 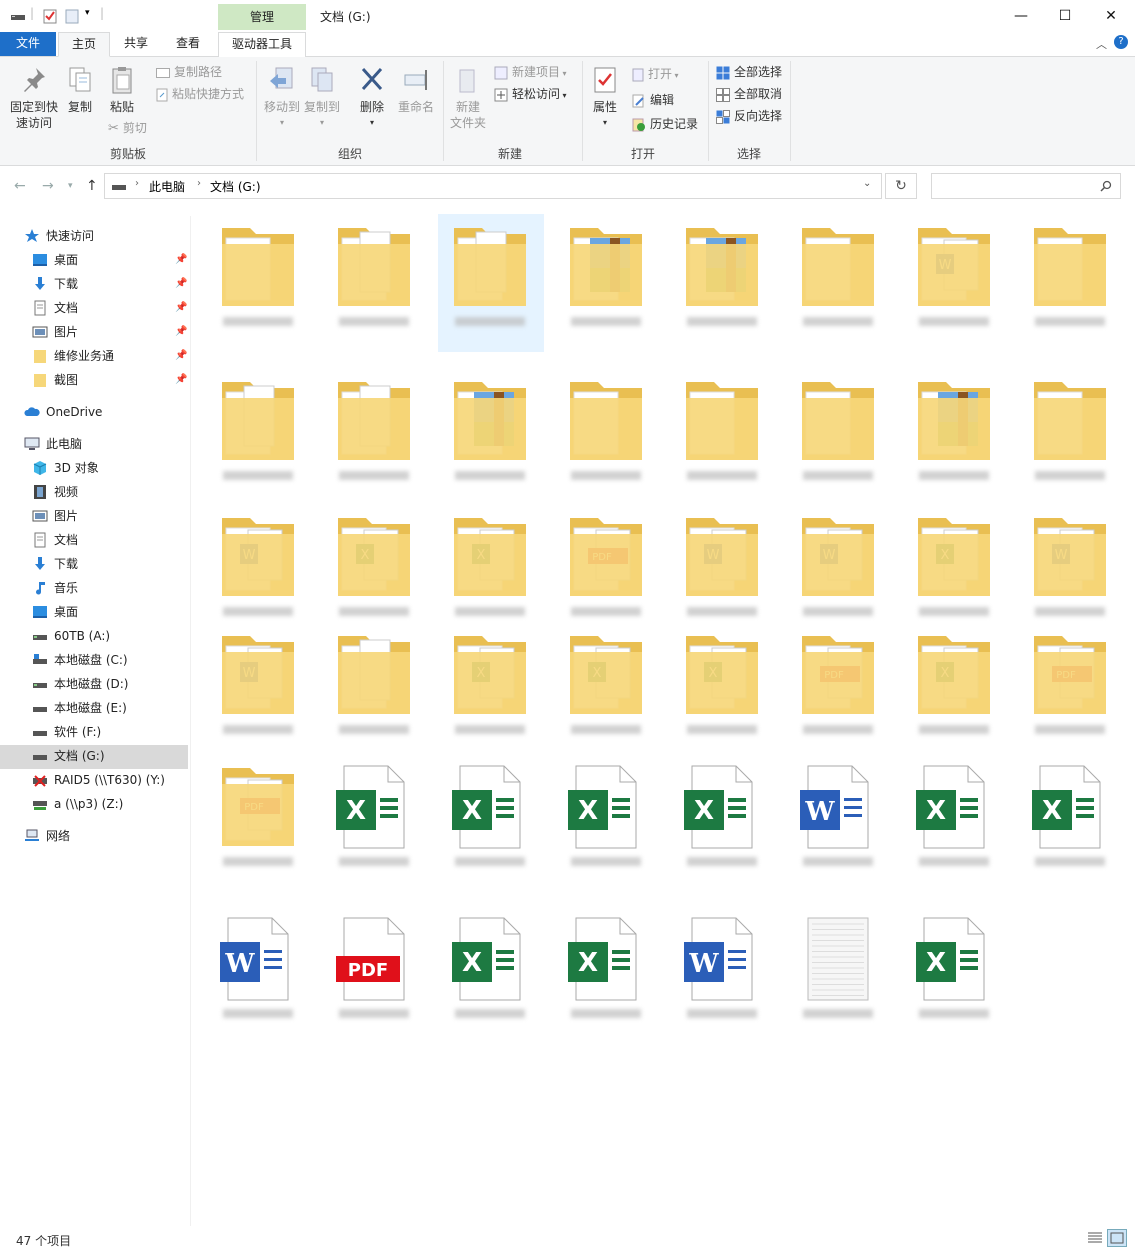 I want to click on pin-icon, so click(x=34, y=80).